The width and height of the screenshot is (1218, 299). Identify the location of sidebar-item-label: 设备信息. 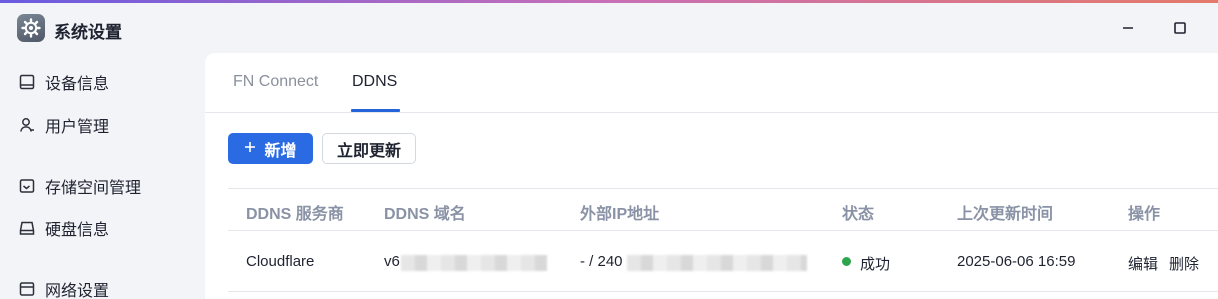
(77, 84).